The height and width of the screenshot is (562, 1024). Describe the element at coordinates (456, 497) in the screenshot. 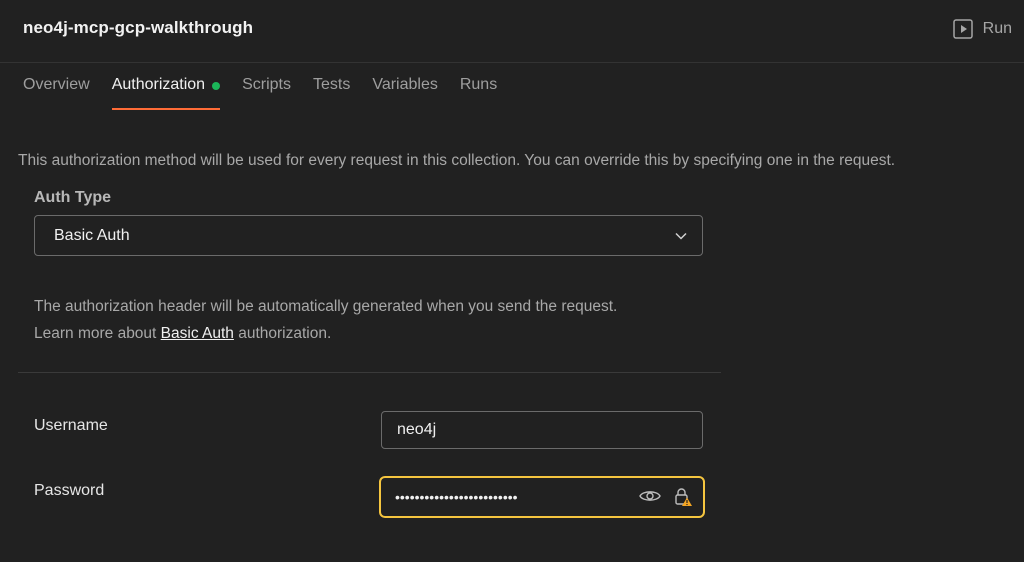

I see `password-masked-value: •••••••••••••••••••••••••` at that location.